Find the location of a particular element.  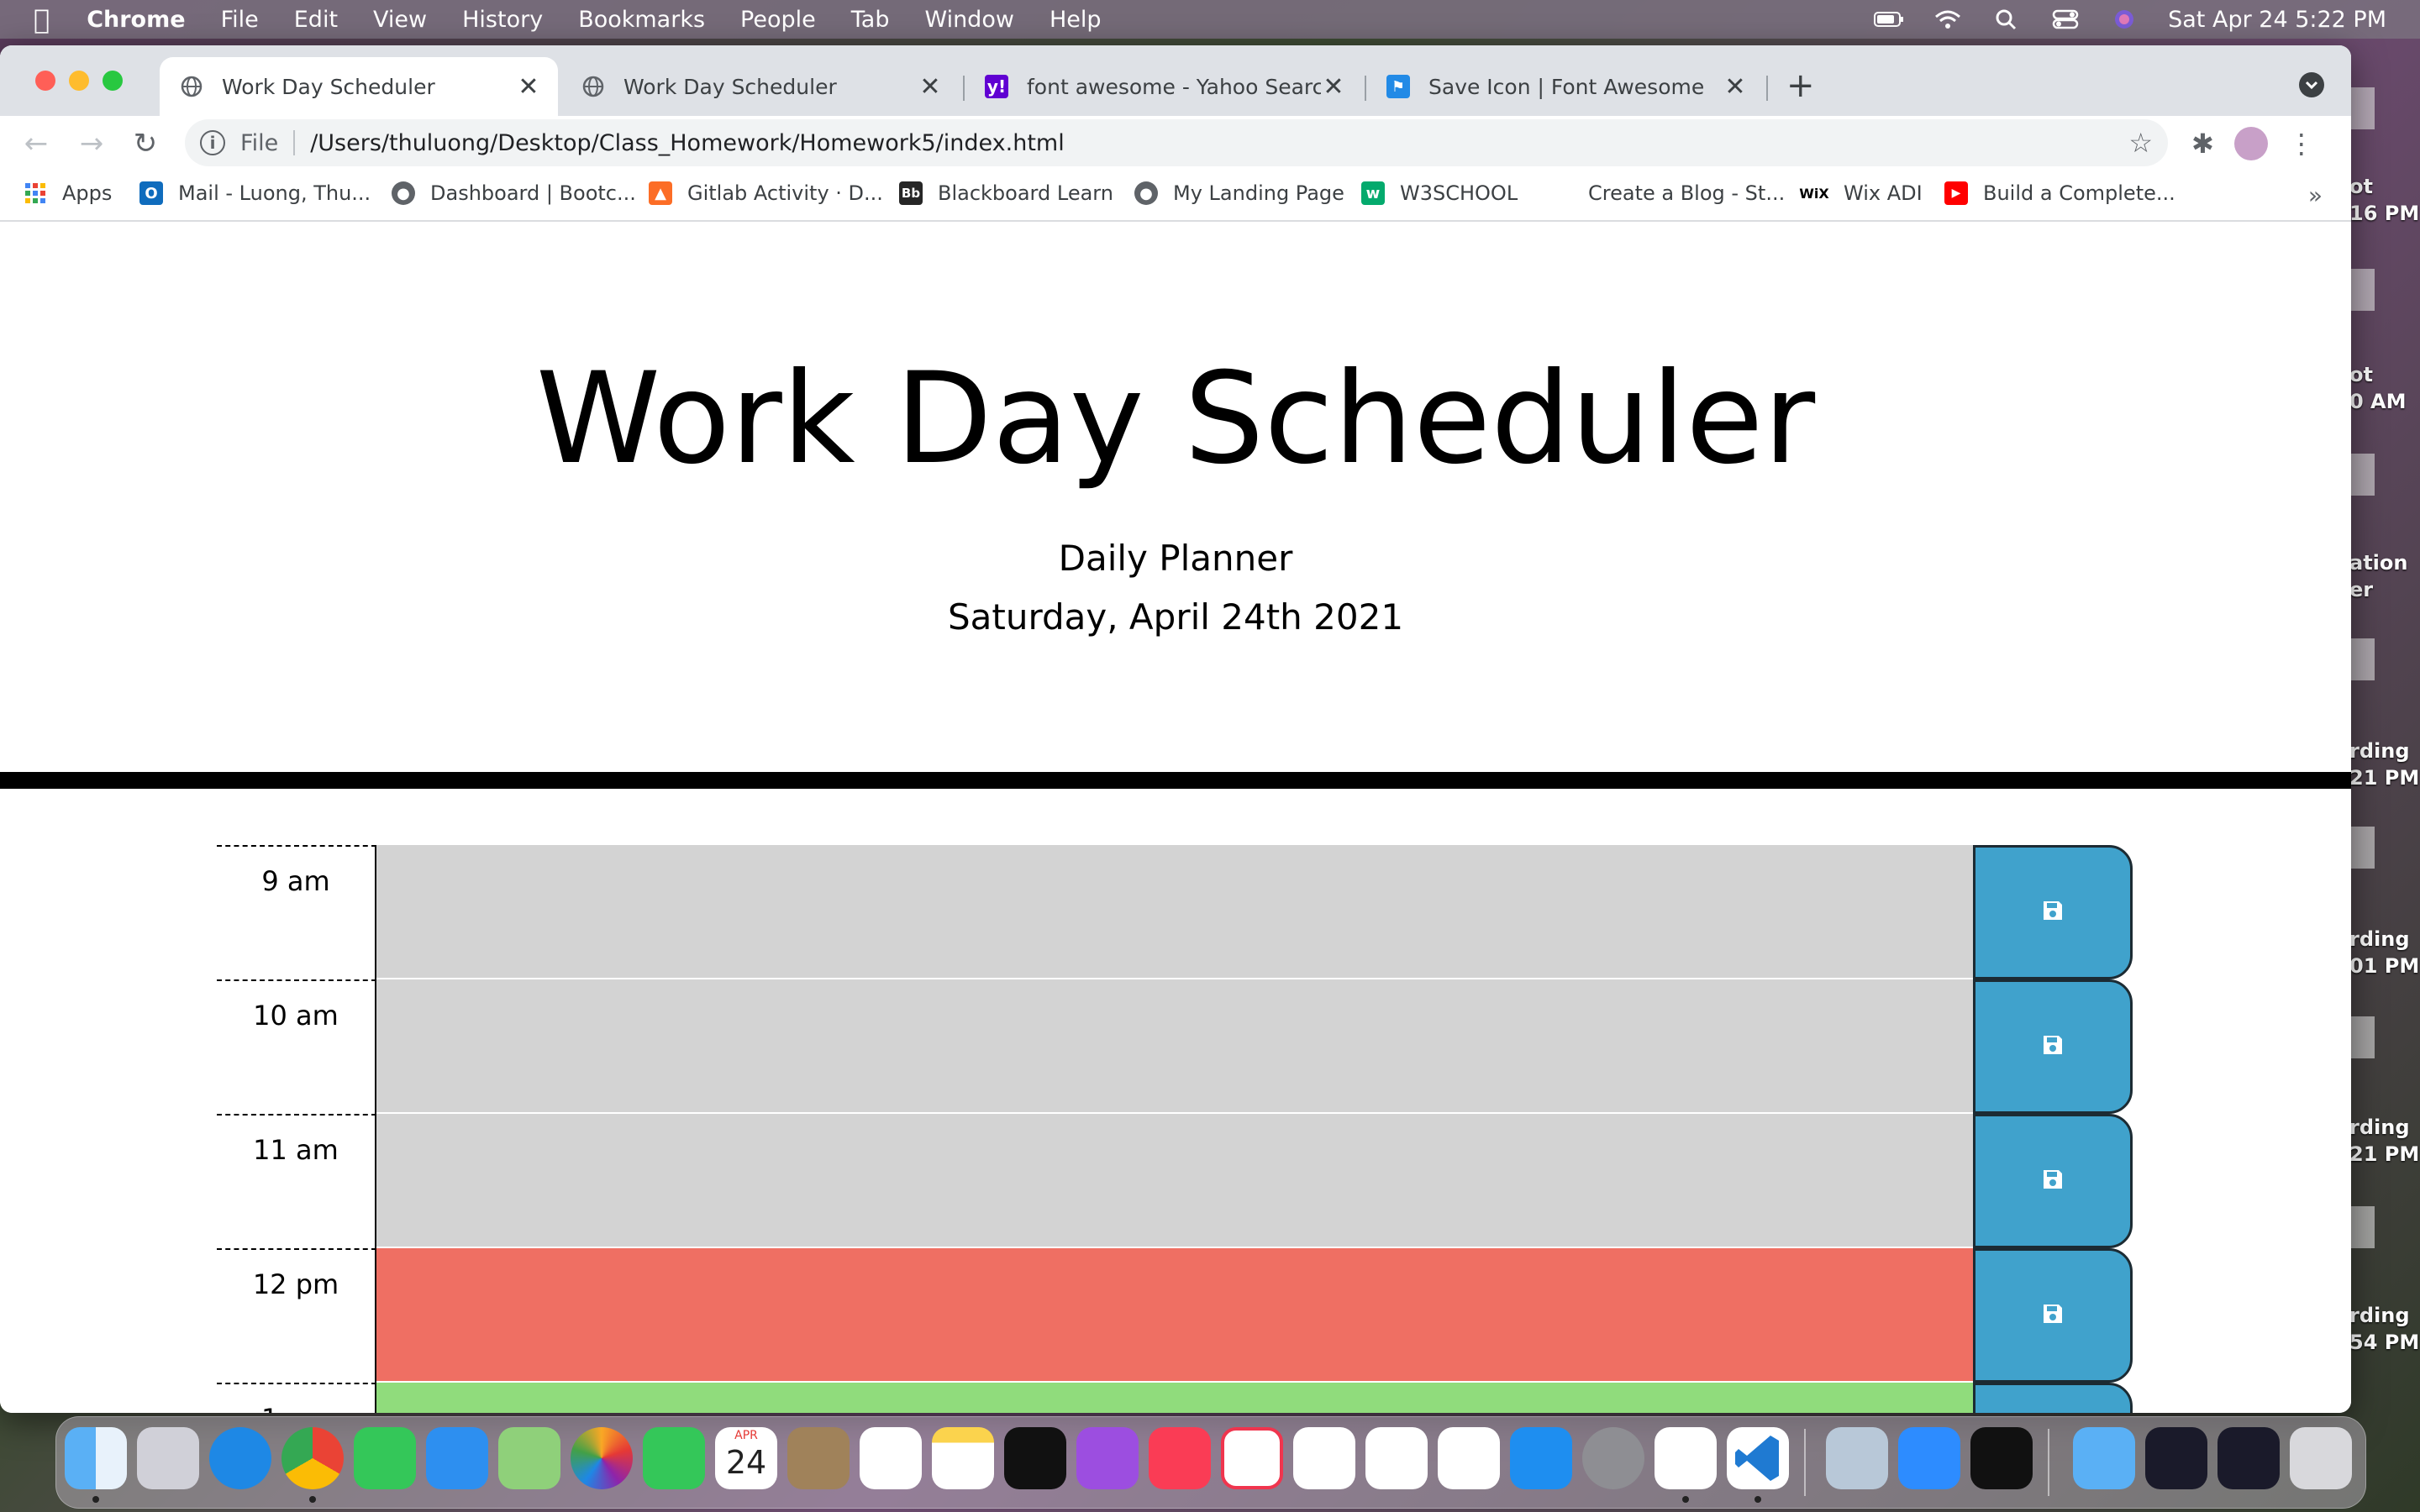

bookmark-w3school: w W3SCHOOL is located at coordinates (1439, 193).